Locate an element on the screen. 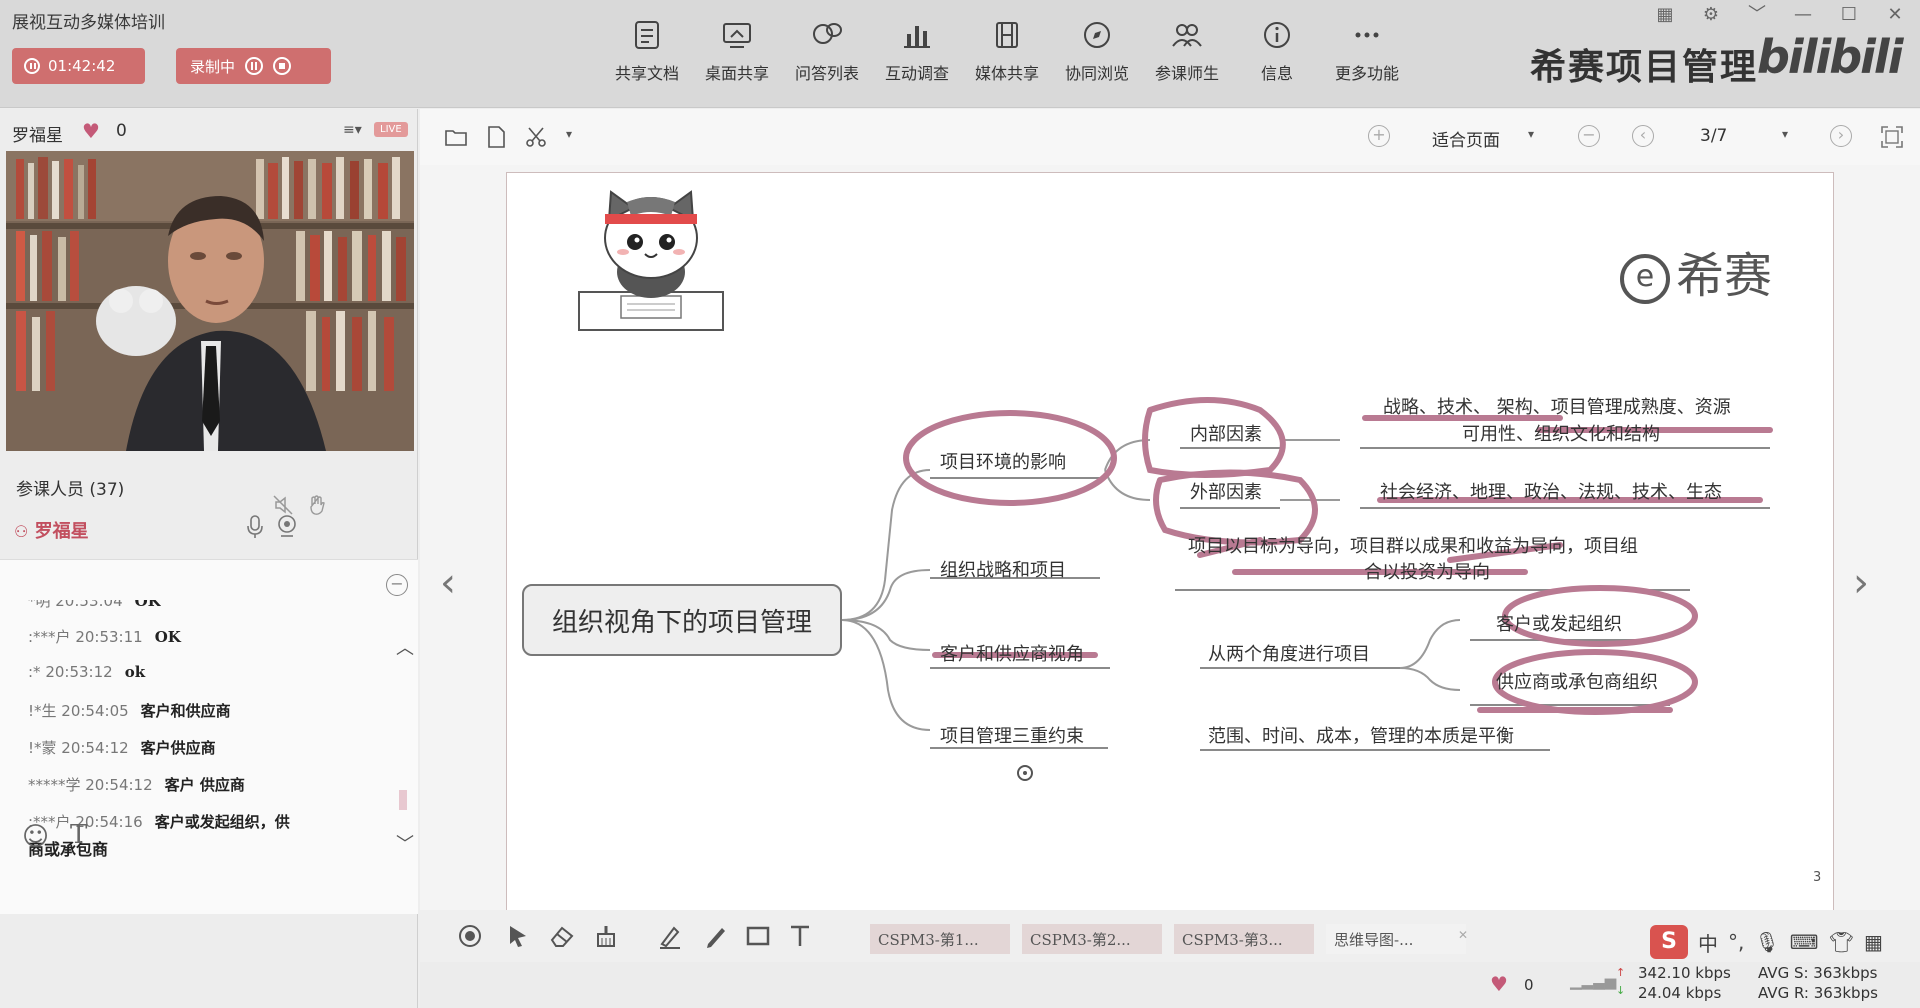  mindmap-node: 范围、时间、成本，管理的本质是平衡 is located at coordinates (1361, 735).